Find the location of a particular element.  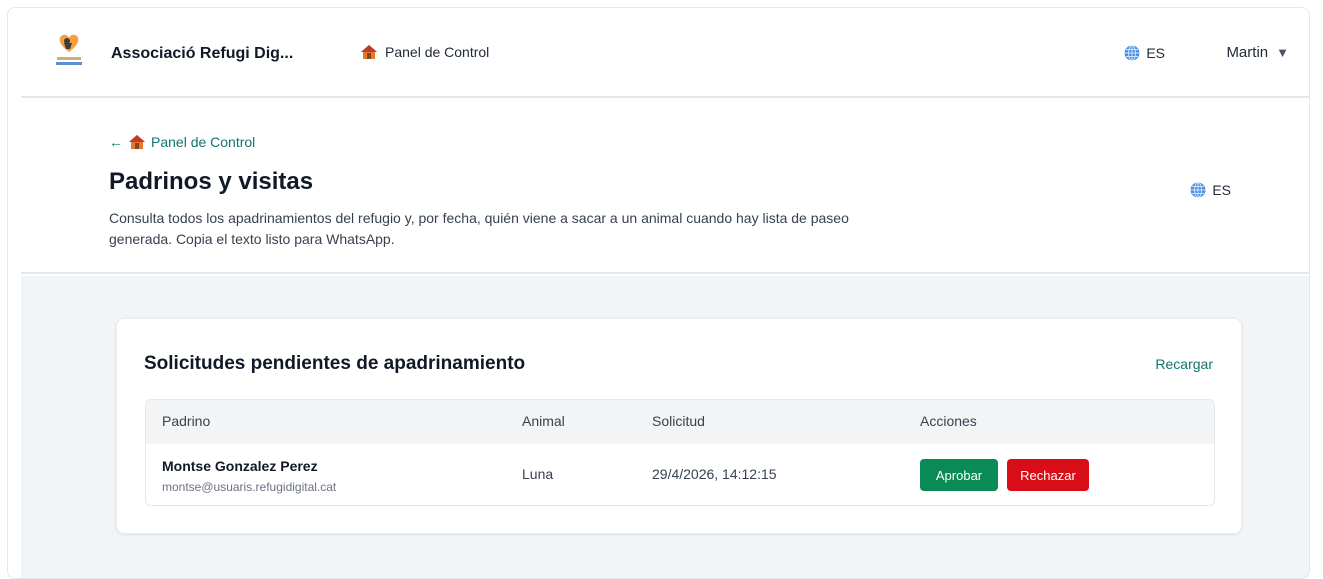

sponsor-email: montse@usuaris.refugidigital.cat is located at coordinates (249, 487).